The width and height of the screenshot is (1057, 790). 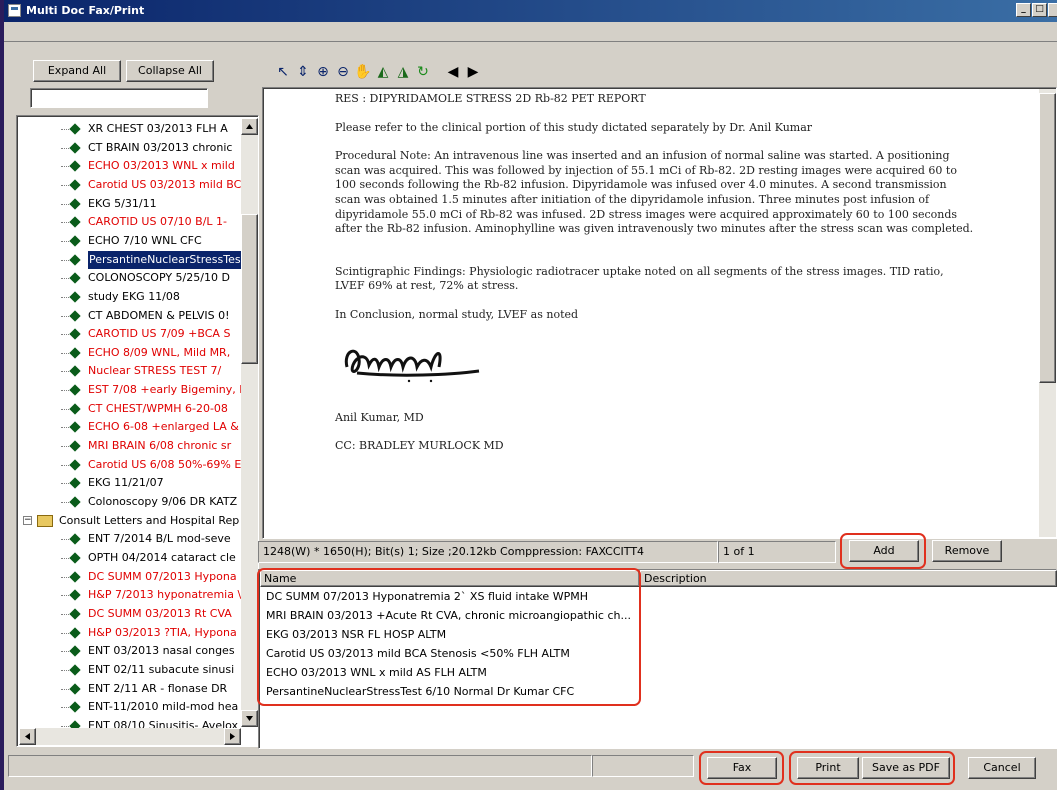 I want to click on refresh-icon: ↻, so click(x=423, y=72).